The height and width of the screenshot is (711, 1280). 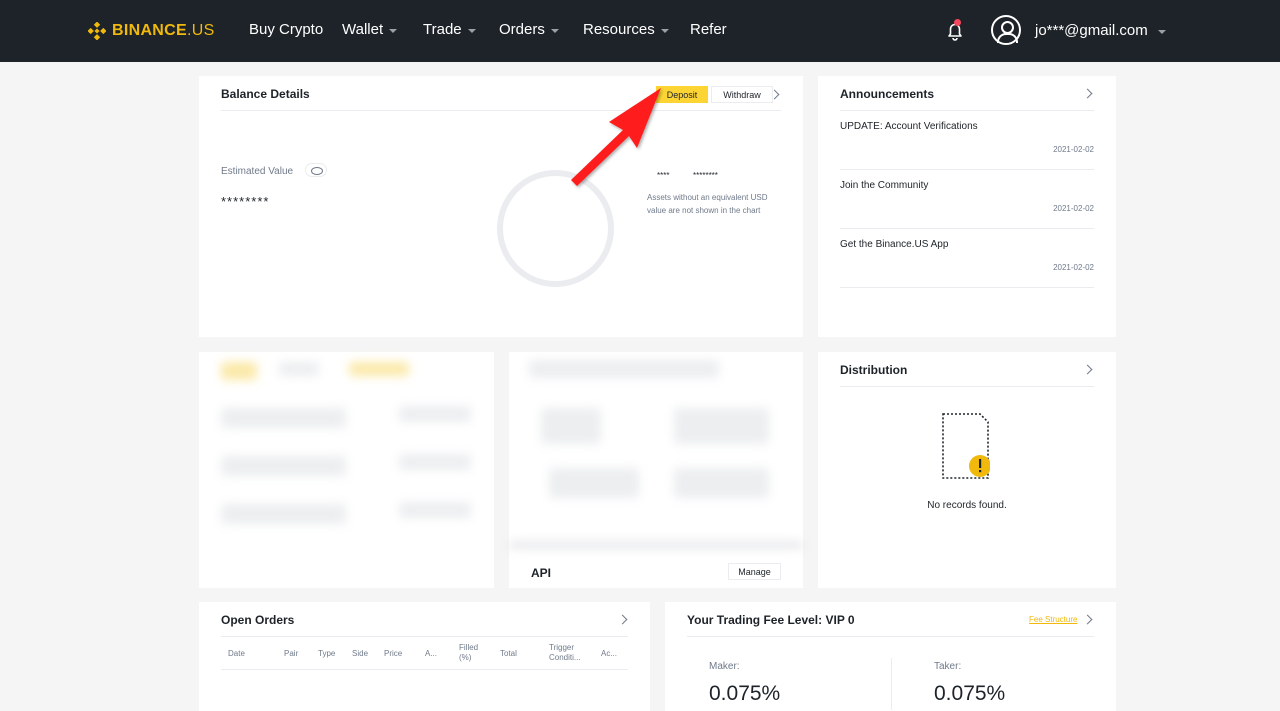 What do you see at coordinates (245, 201) in the screenshot?
I see `estimated-value: ********` at bounding box center [245, 201].